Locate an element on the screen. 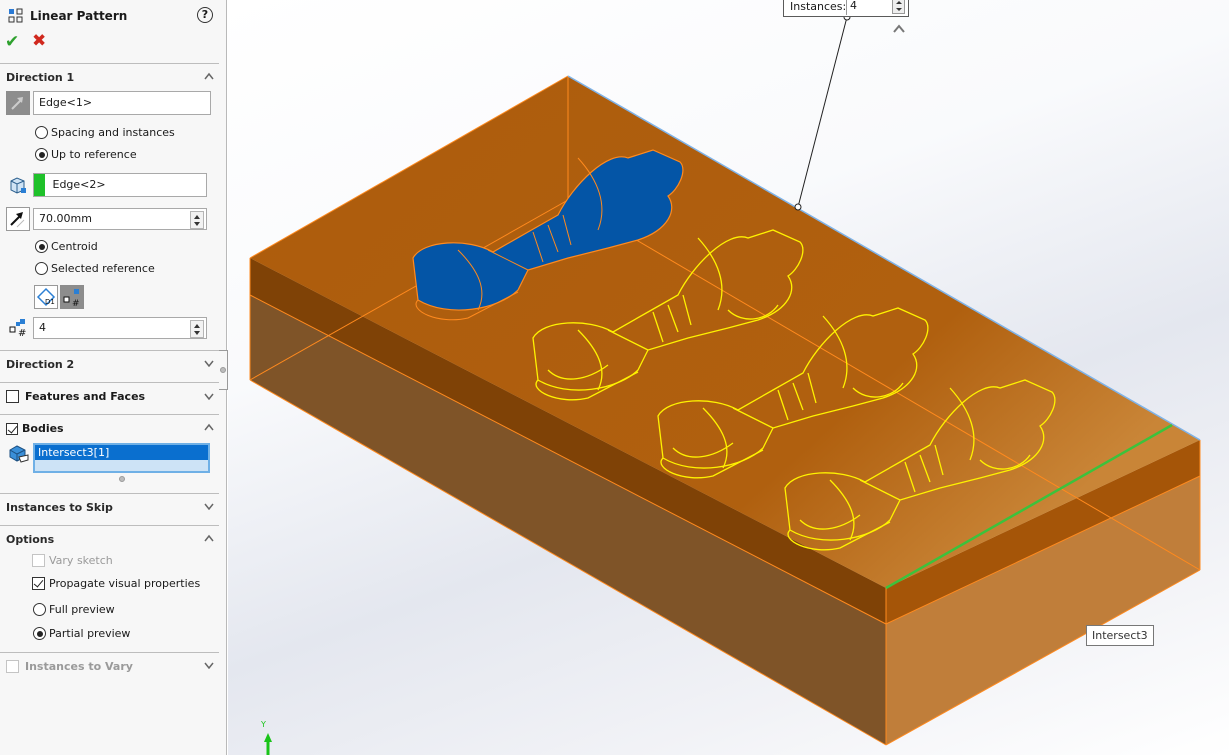  direction-arrow-icon is located at coordinates (17, 103).